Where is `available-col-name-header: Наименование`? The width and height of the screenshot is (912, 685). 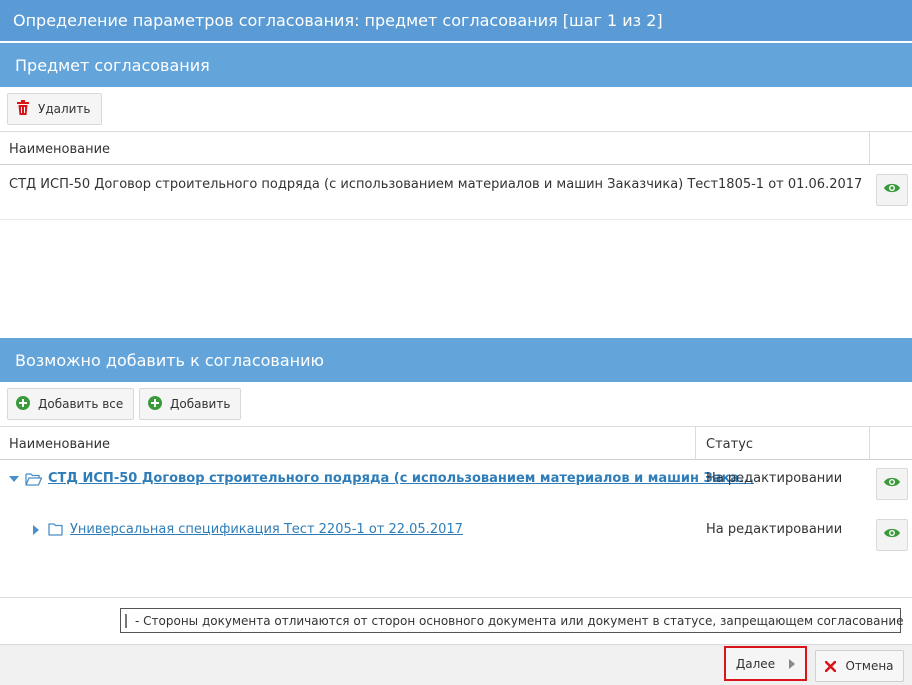 available-col-name-header: Наименование is located at coordinates (60, 444).